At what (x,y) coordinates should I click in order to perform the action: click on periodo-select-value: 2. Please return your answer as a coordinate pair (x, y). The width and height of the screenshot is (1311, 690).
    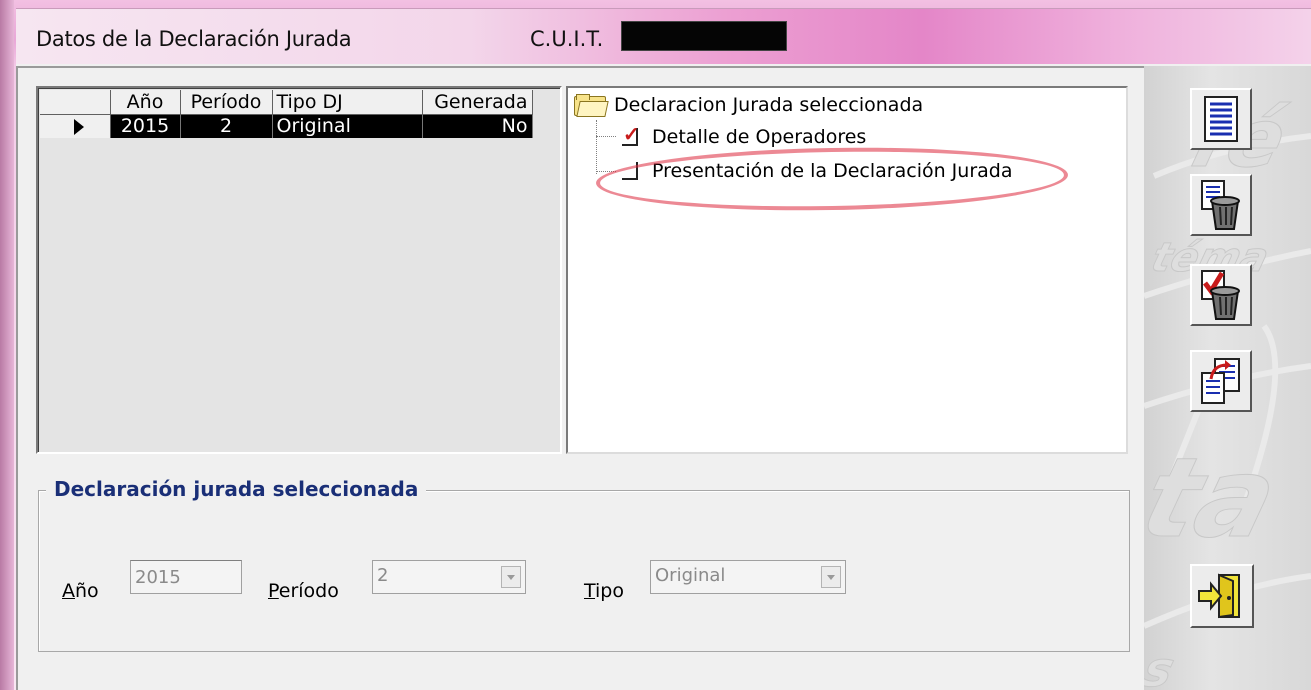
    Looking at the image, I should click on (383, 575).